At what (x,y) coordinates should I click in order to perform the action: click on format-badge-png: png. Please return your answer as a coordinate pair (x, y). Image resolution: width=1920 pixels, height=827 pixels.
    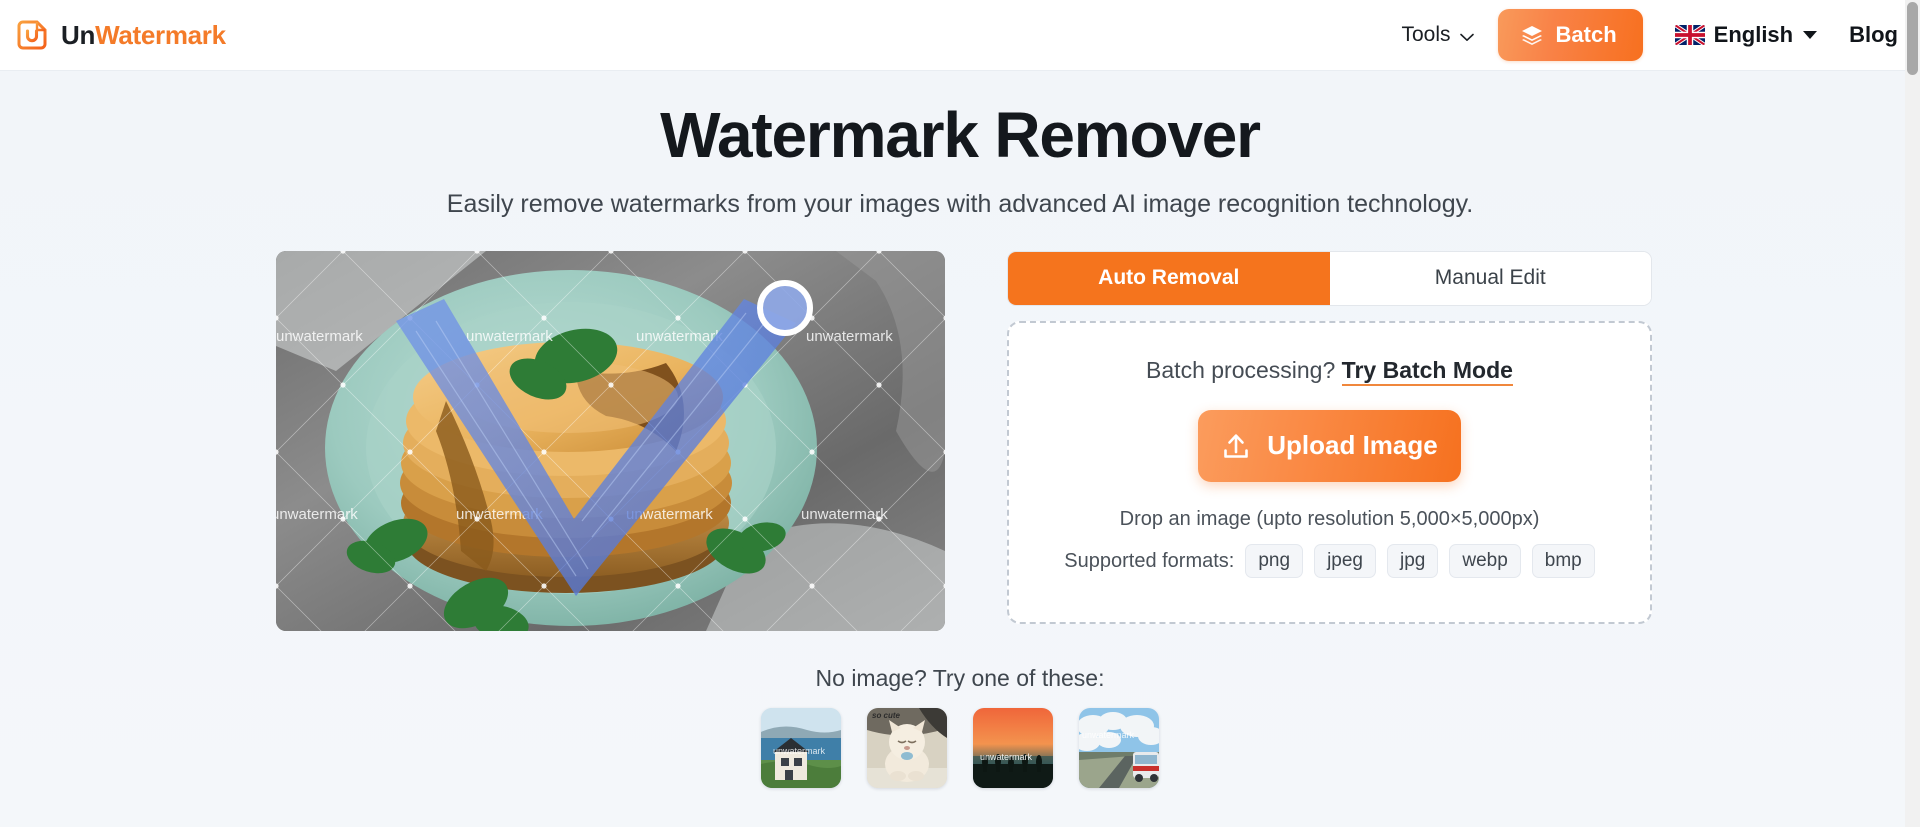
    Looking at the image, I should click on (1274, 561).